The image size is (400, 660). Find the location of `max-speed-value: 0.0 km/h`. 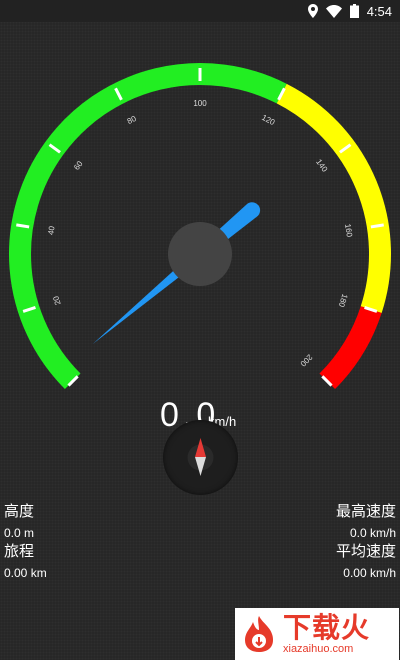

max-speed-value: 0.0 km/h is located at coordinates (372, 533).